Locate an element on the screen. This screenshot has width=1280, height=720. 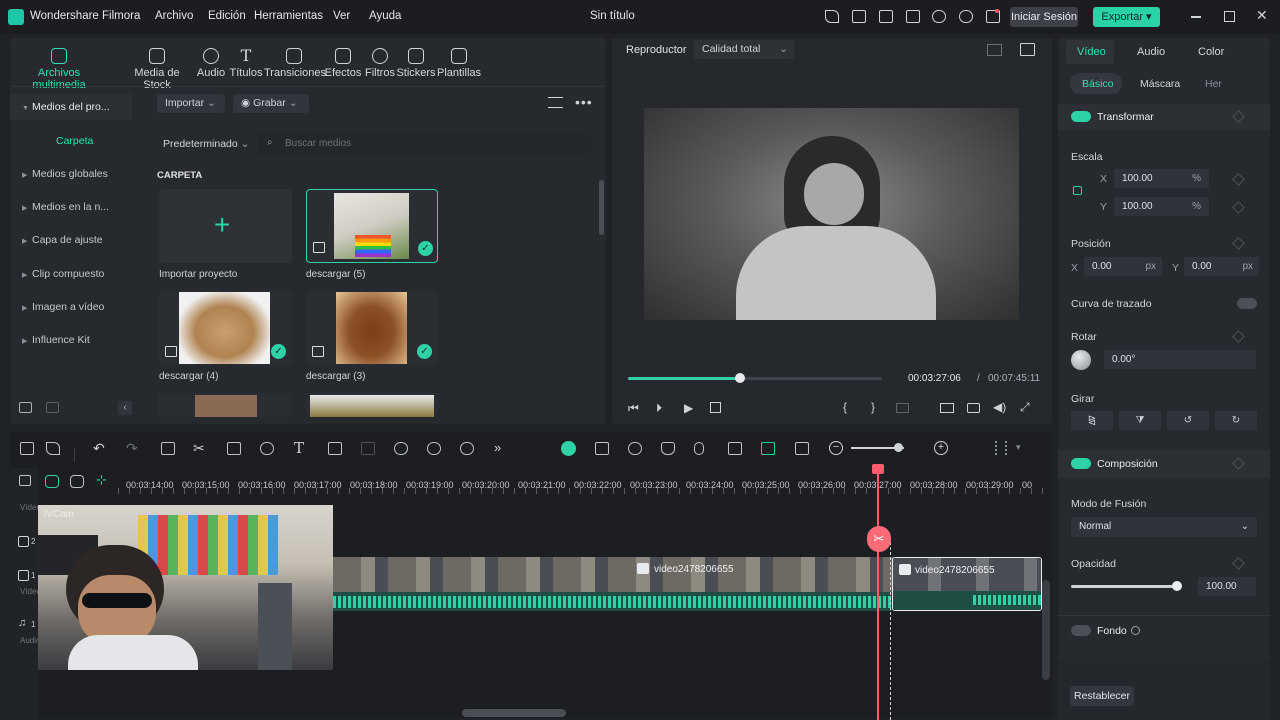
import-button: Importar ⌄ is located at coordinates (191, 103).